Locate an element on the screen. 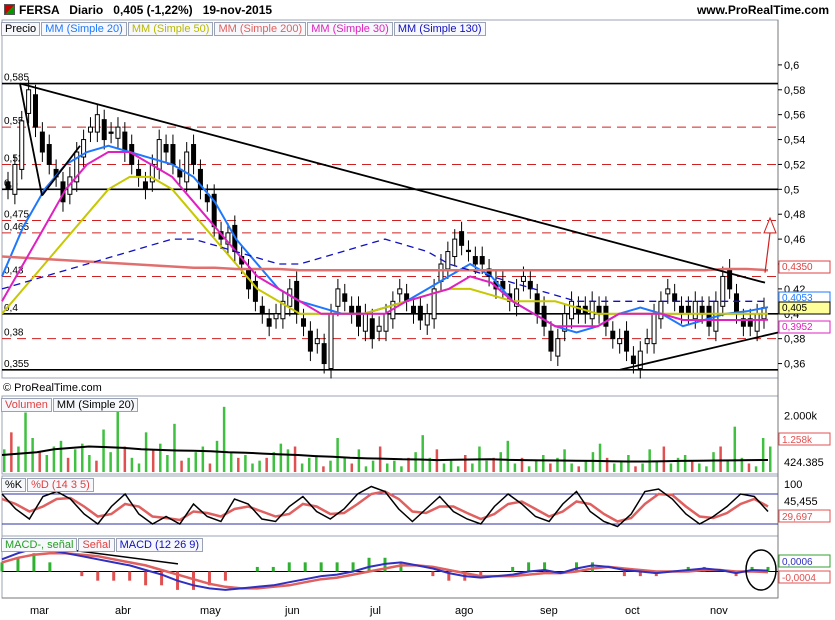 Image resolution: width=835 pixels, height=620 pixels. legend-volume-ma: MM (Simple 20) is located at coordinates (95, 405).